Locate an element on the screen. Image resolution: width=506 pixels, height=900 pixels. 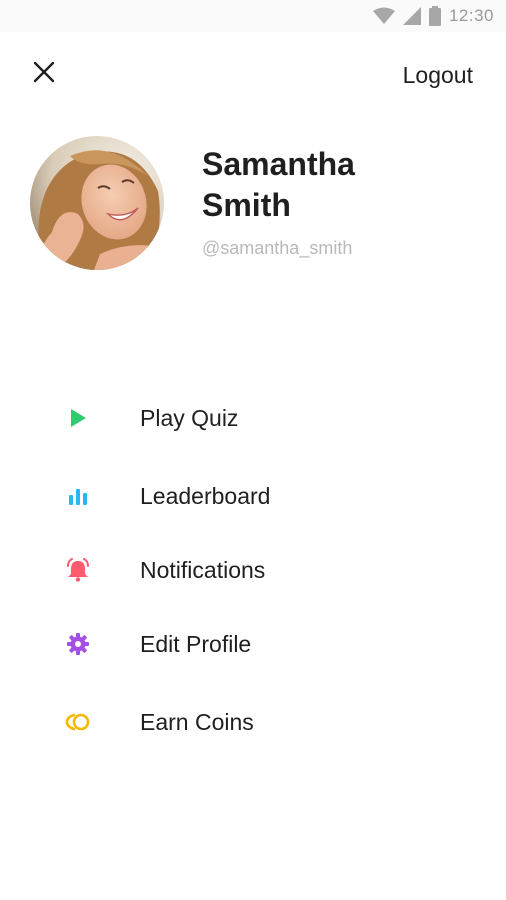
menu-item-label: Notifications is located at coordinates (203, 569).